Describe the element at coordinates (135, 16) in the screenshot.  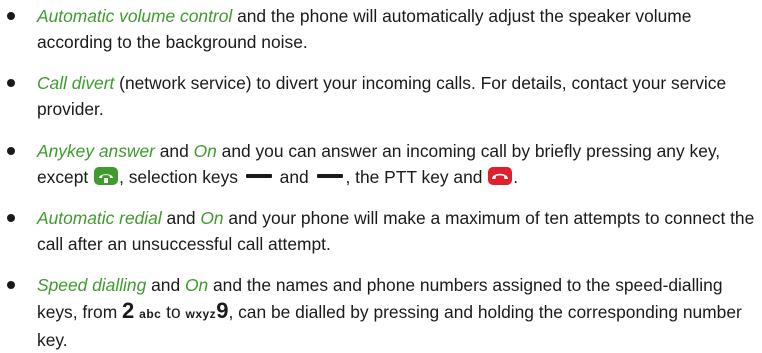
I see `option-name: Automatic volume control` at that location.